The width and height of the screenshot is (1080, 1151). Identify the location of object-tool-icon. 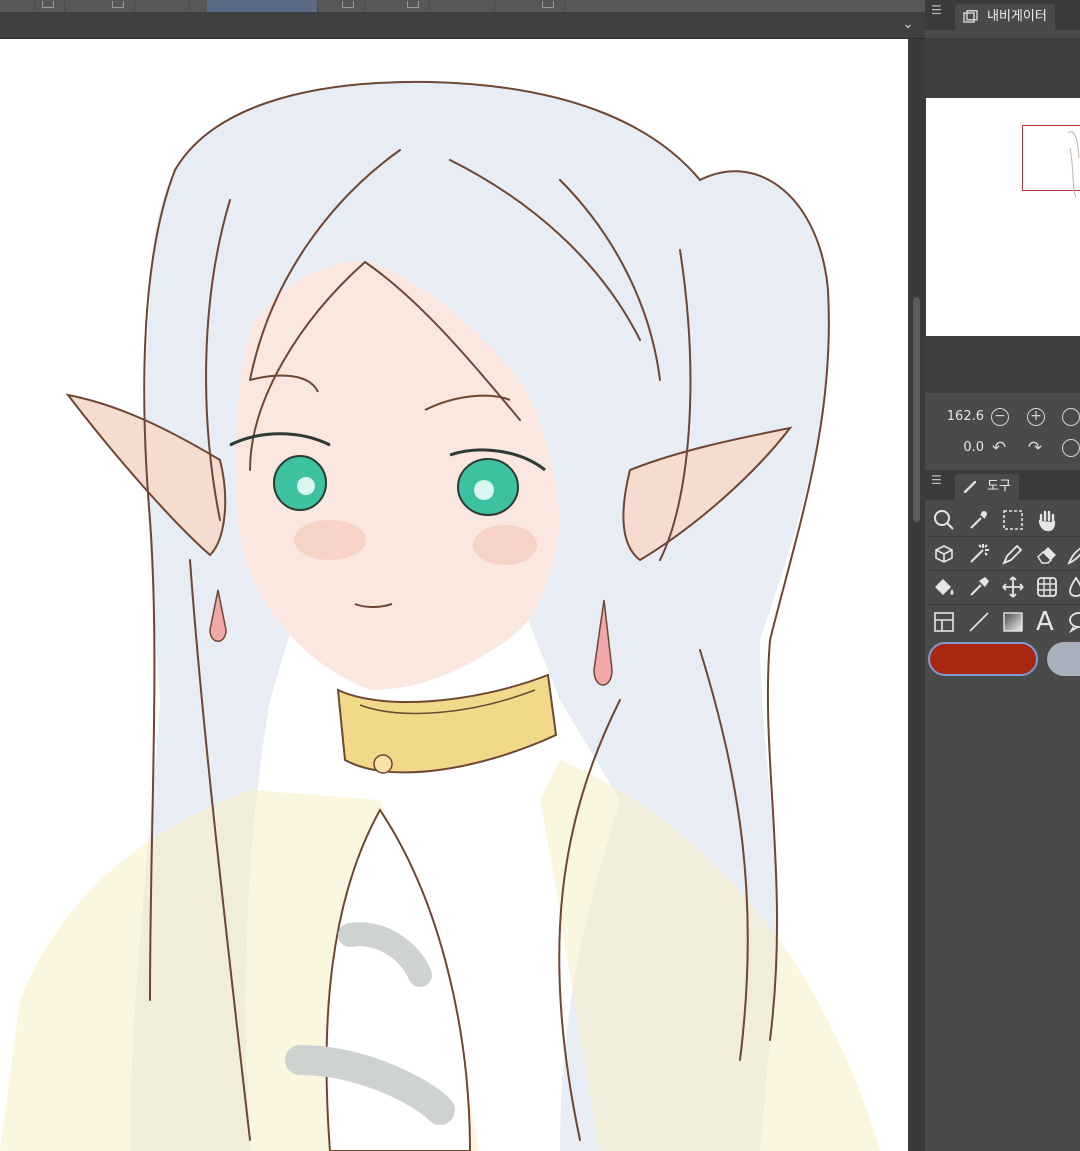
(944, 554).